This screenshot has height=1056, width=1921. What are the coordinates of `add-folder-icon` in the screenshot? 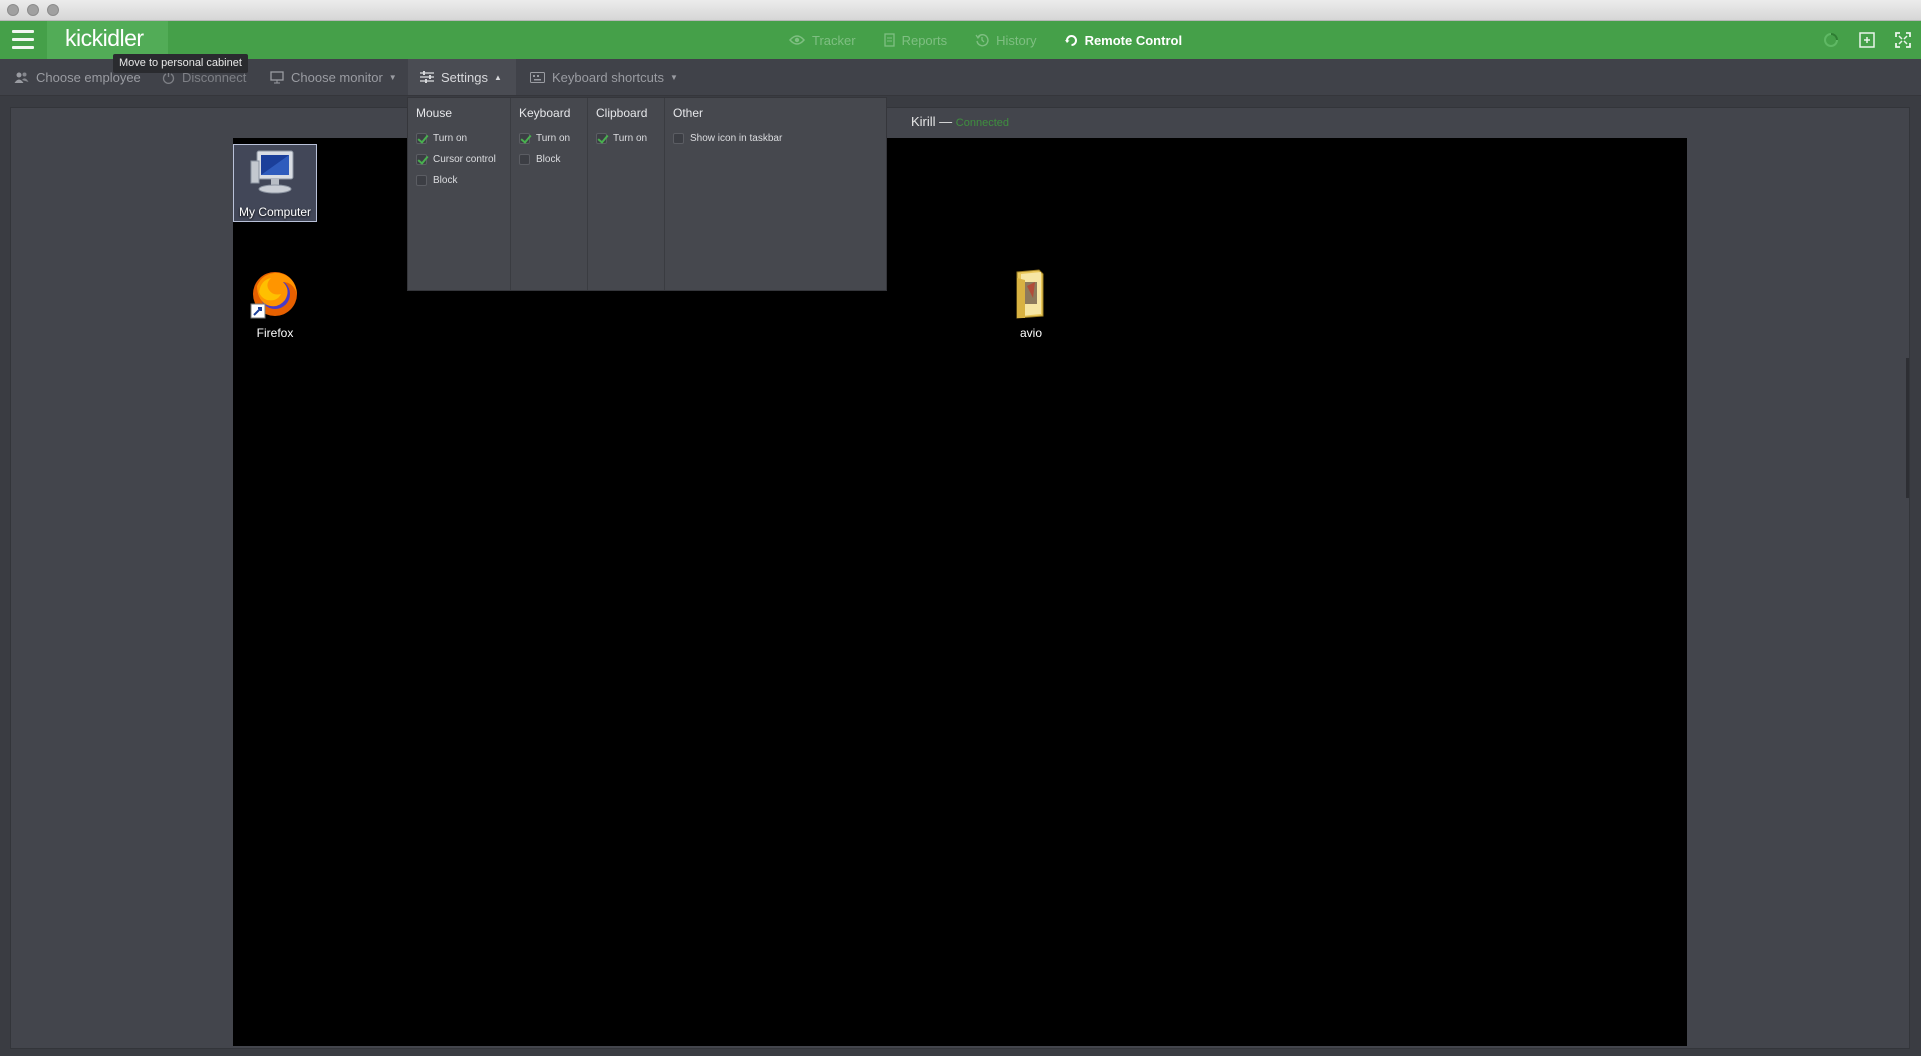 It's located at (1867, 40).